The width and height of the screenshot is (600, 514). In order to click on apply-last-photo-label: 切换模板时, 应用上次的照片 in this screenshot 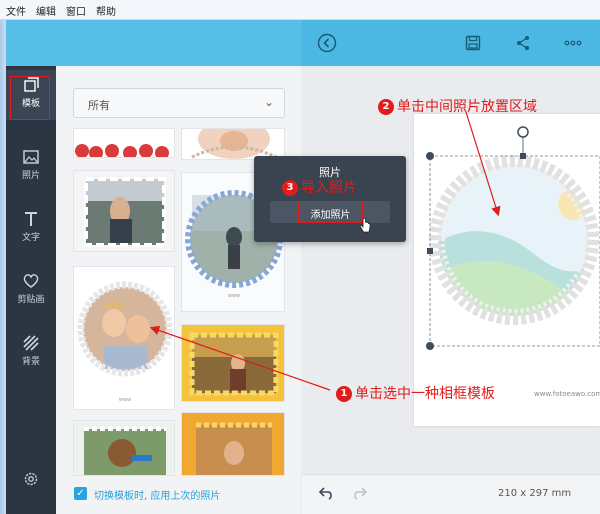, I will do `click(157, 496)`.